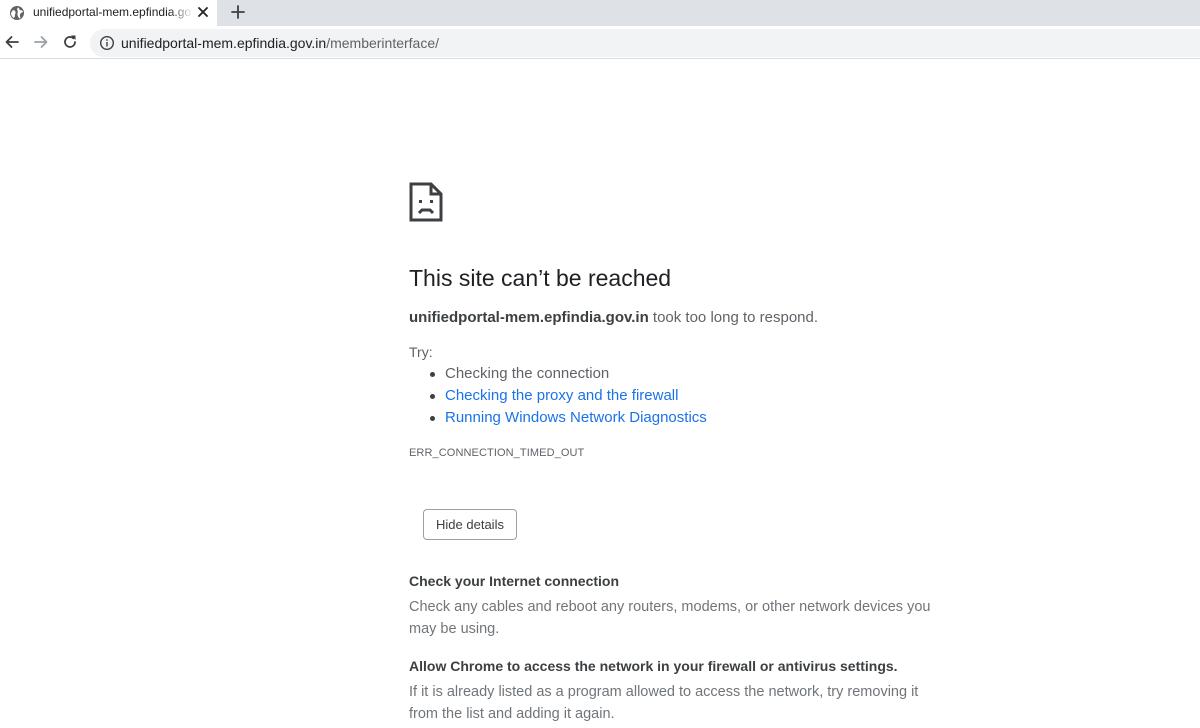 This screenshot has height=728, width=1200. Describe the element at coordinates (497, 453) in the screenshot. I see `error-code: ERR_CONNECTION_TIMED_OUT` at that location.